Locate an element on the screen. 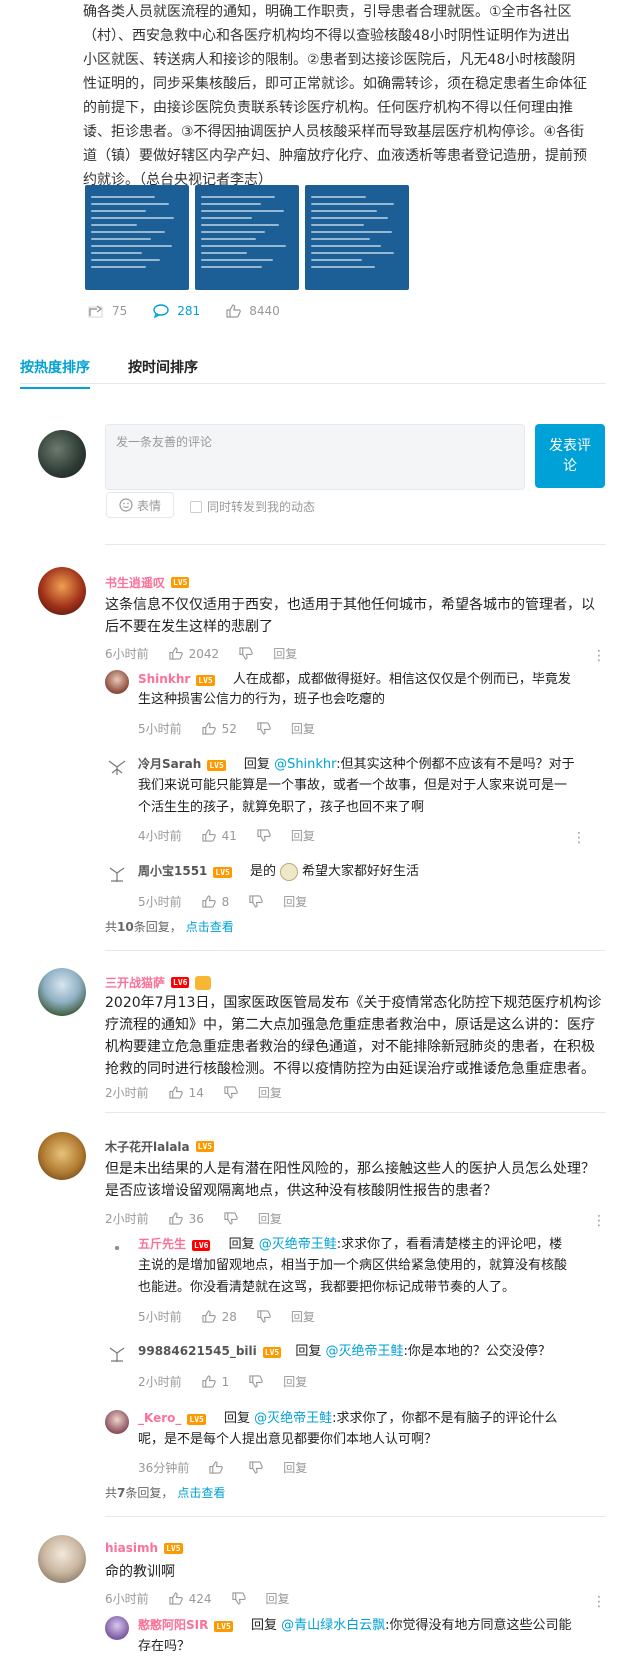 The height and width of the screenshot is (1664, 631). comment-username: 木子花开lalala LV5 is located at coordinates (160, 1146).